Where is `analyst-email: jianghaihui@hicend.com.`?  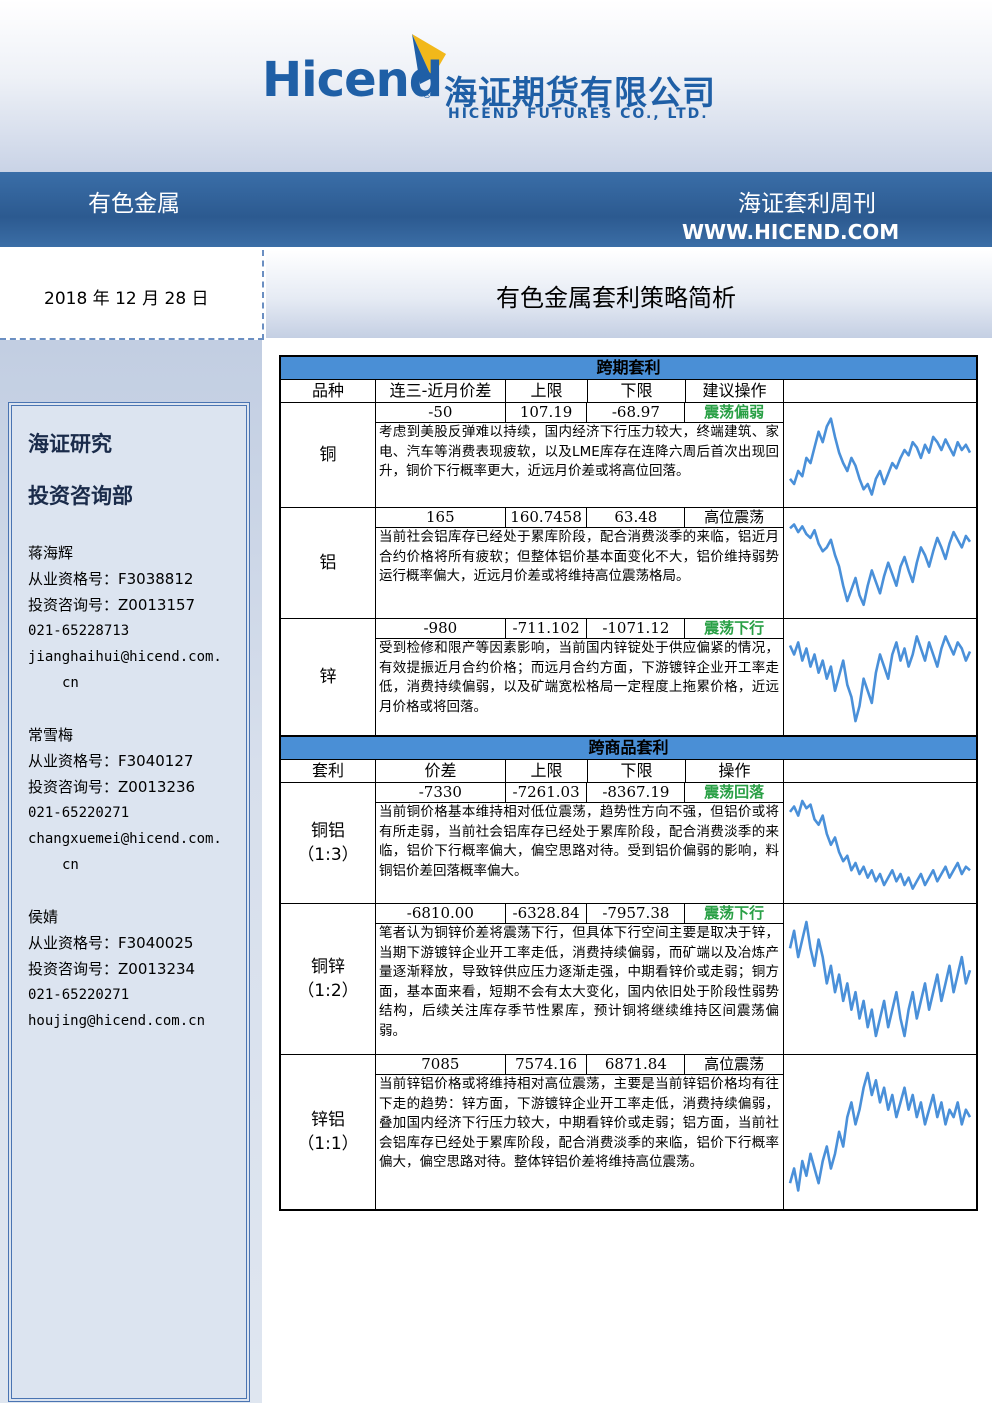 analyst-email: jianghaihui@hicend.com. is located at coordinates (139, 657).